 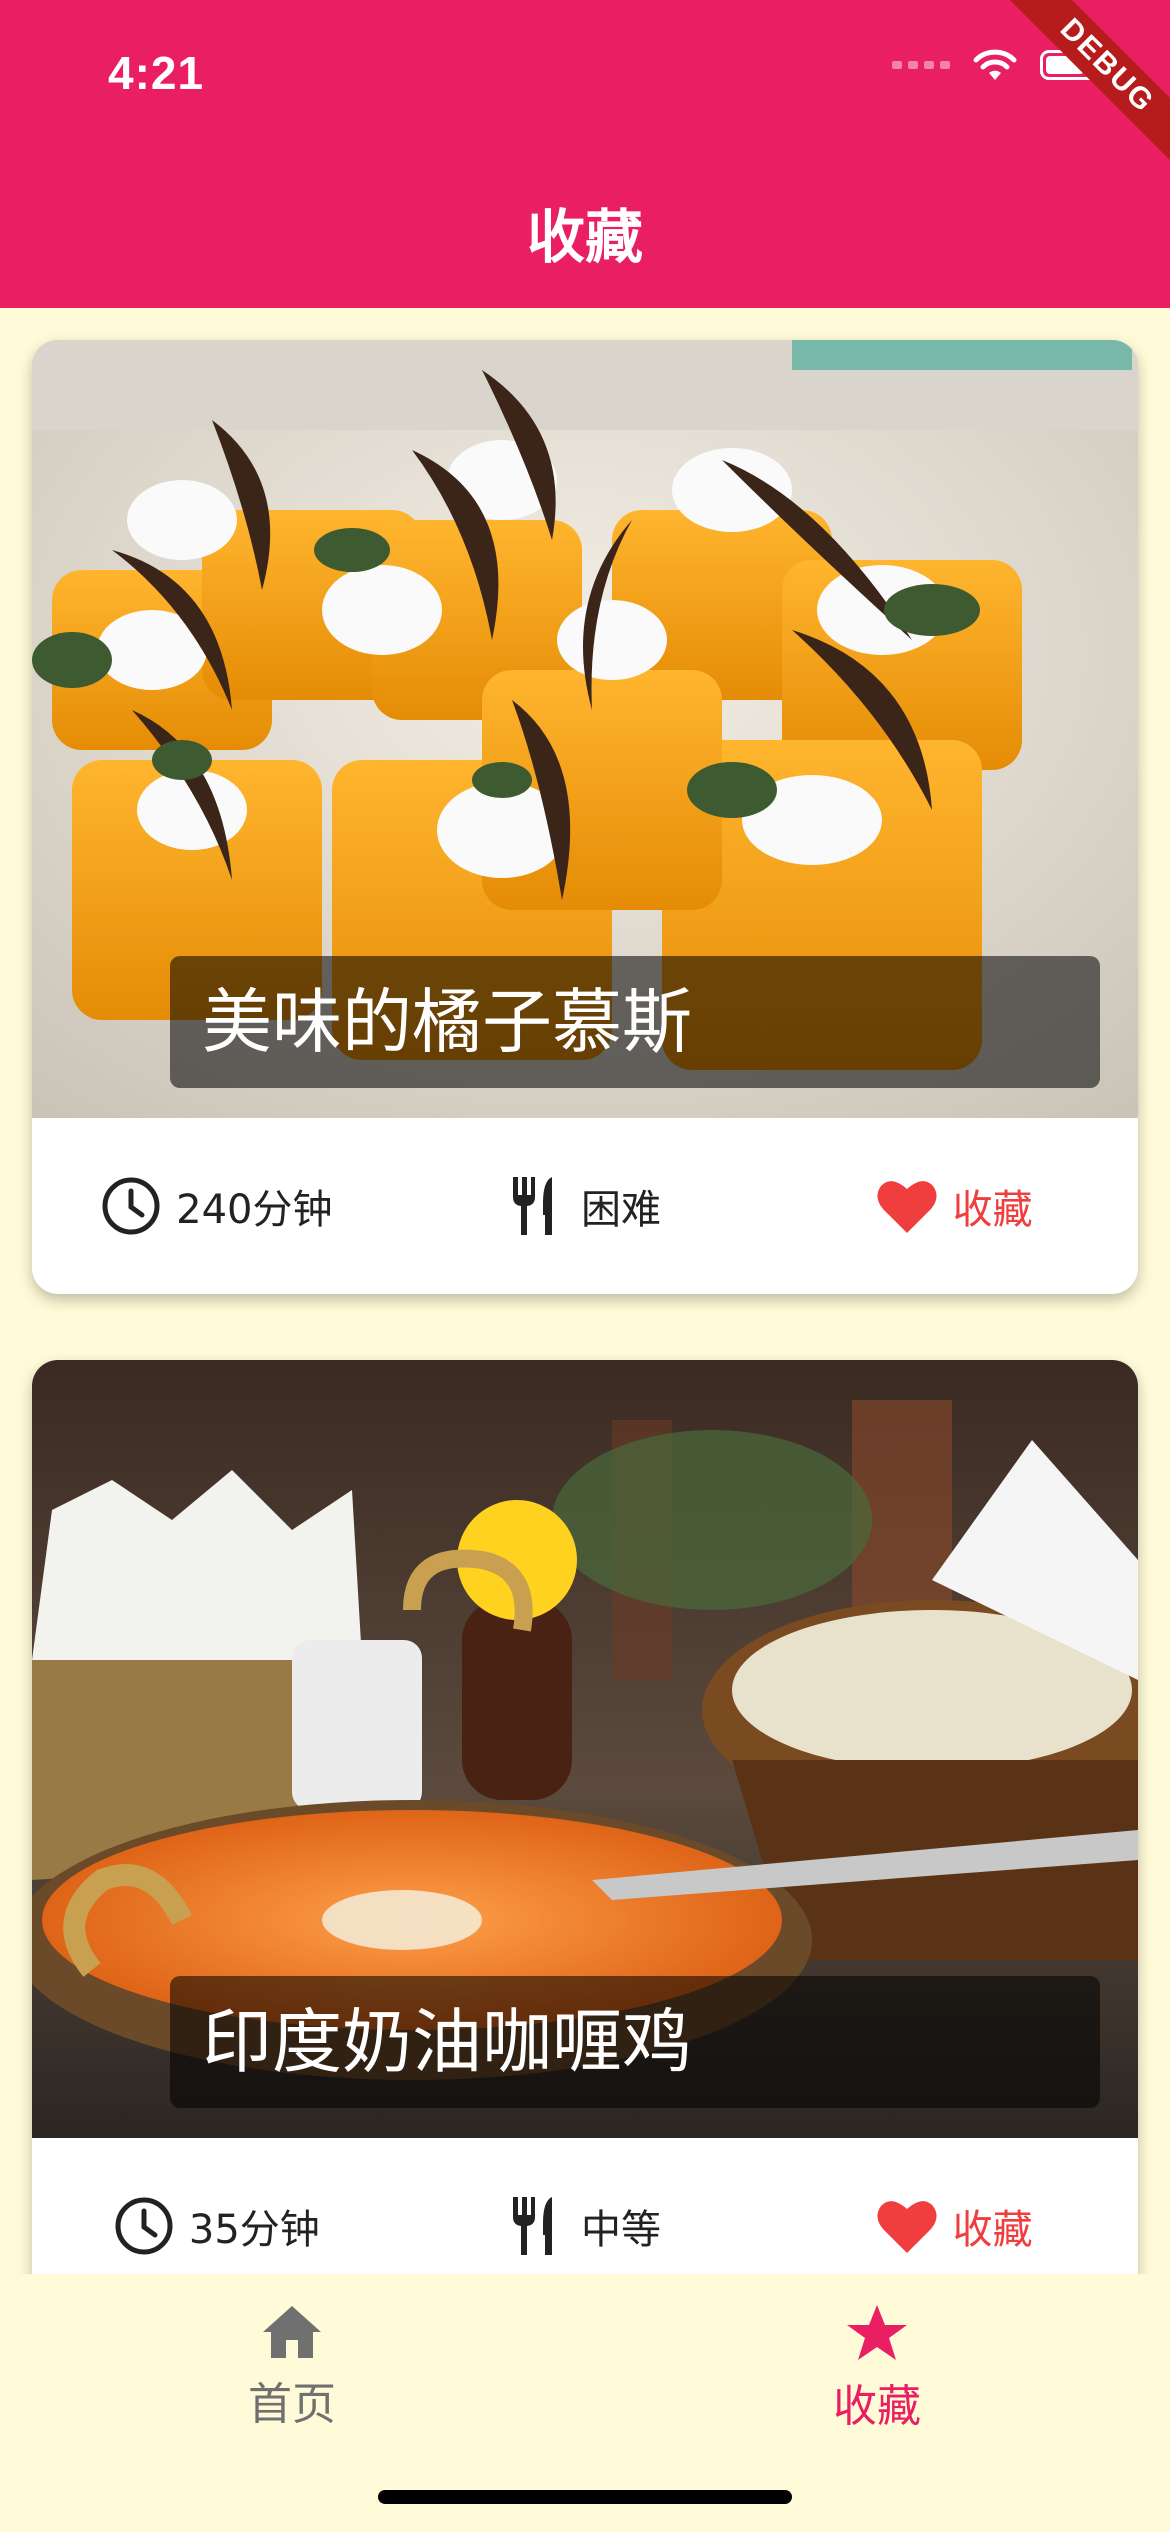 What do you see at coordinates (254, 1210) in the screenshot?
I see `duration-label: 240分钟` at bounding box center [254, 1210].